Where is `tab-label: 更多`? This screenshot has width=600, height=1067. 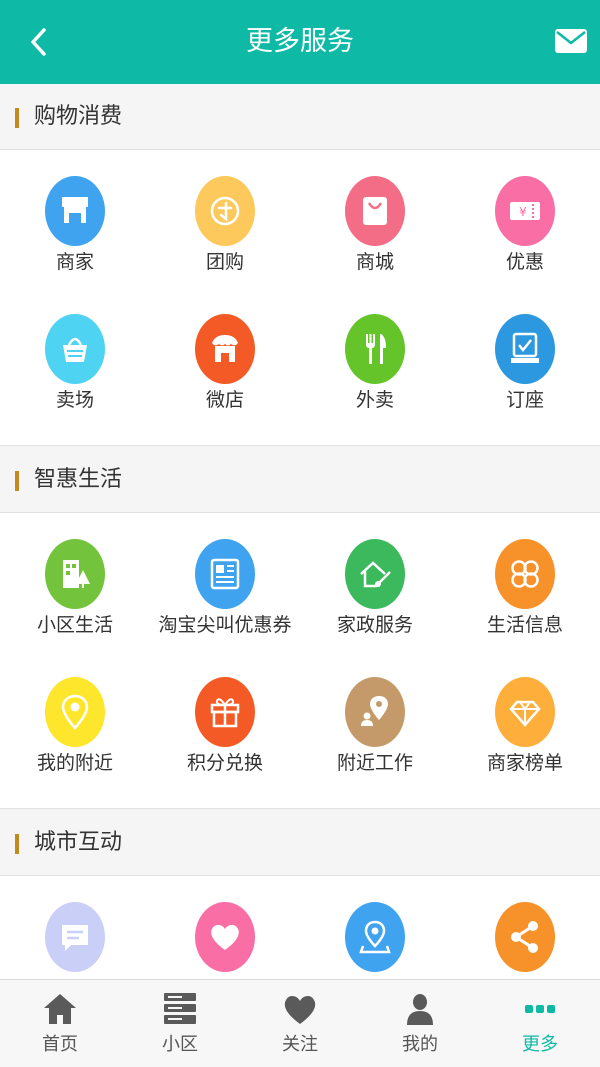 tab-label: 更多 is located at coordinates (540, 1044).